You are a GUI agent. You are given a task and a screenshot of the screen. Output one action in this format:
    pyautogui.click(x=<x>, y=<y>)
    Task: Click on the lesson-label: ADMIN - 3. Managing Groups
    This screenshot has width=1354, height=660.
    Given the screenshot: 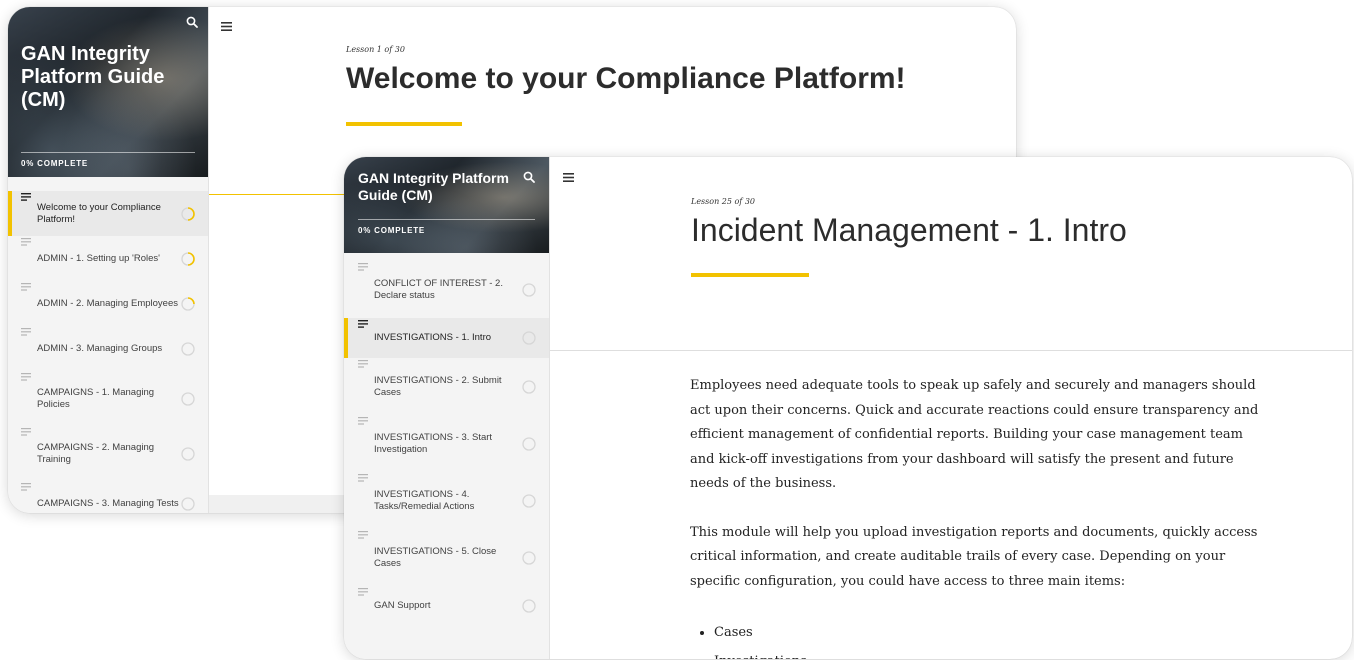 What is the action you would take?
    pyautogui.click(x=100, y=348)
    